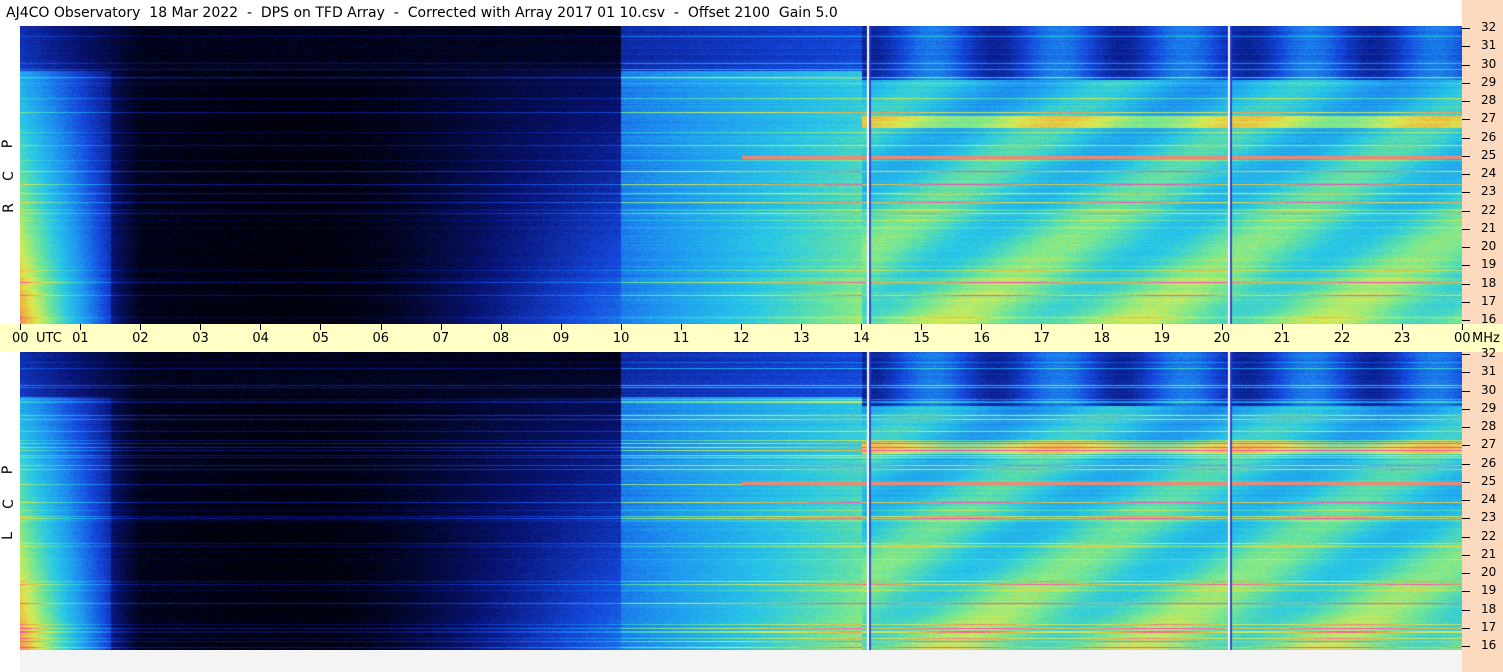 Image resolution: width=1503 pixels, height=672 pixels. What do you see at coordinates (8, 208) in the screenshot?
I see `polarization-letter: R` at bounding box center [8, 208].